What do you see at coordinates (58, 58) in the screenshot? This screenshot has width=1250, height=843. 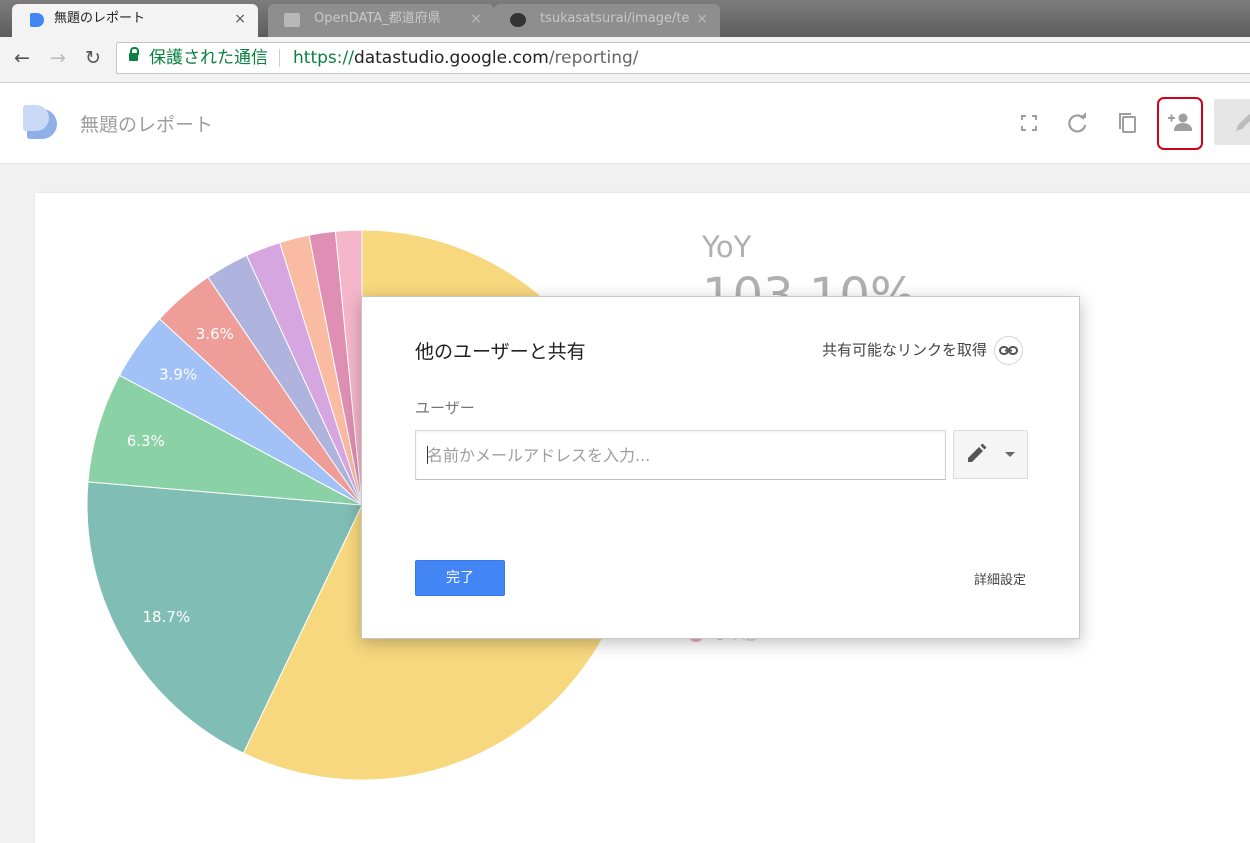 I see `forward-icon: →` at bounding box center [58, 58].